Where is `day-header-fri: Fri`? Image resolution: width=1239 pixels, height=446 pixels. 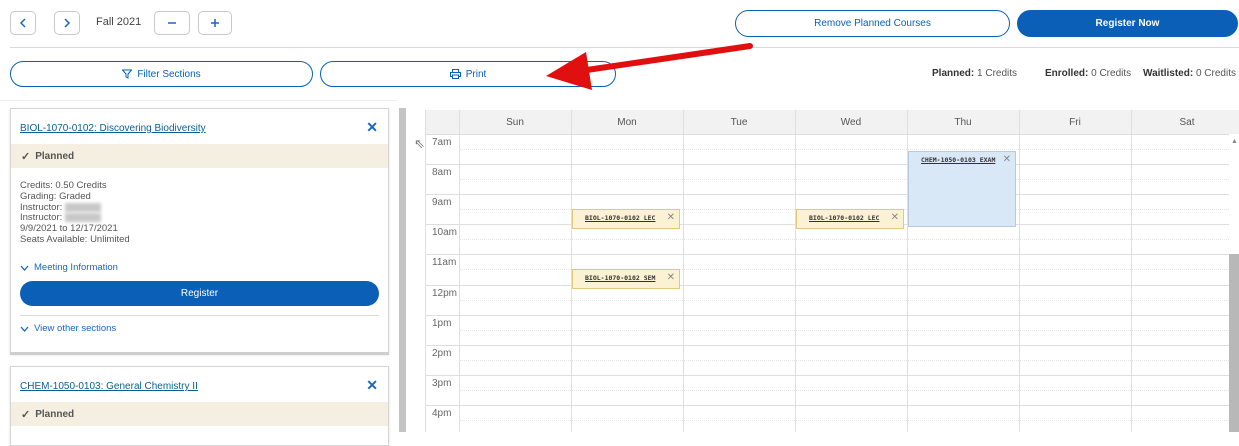 day-header-fri: Fri is located at coordinates (1075, 122).